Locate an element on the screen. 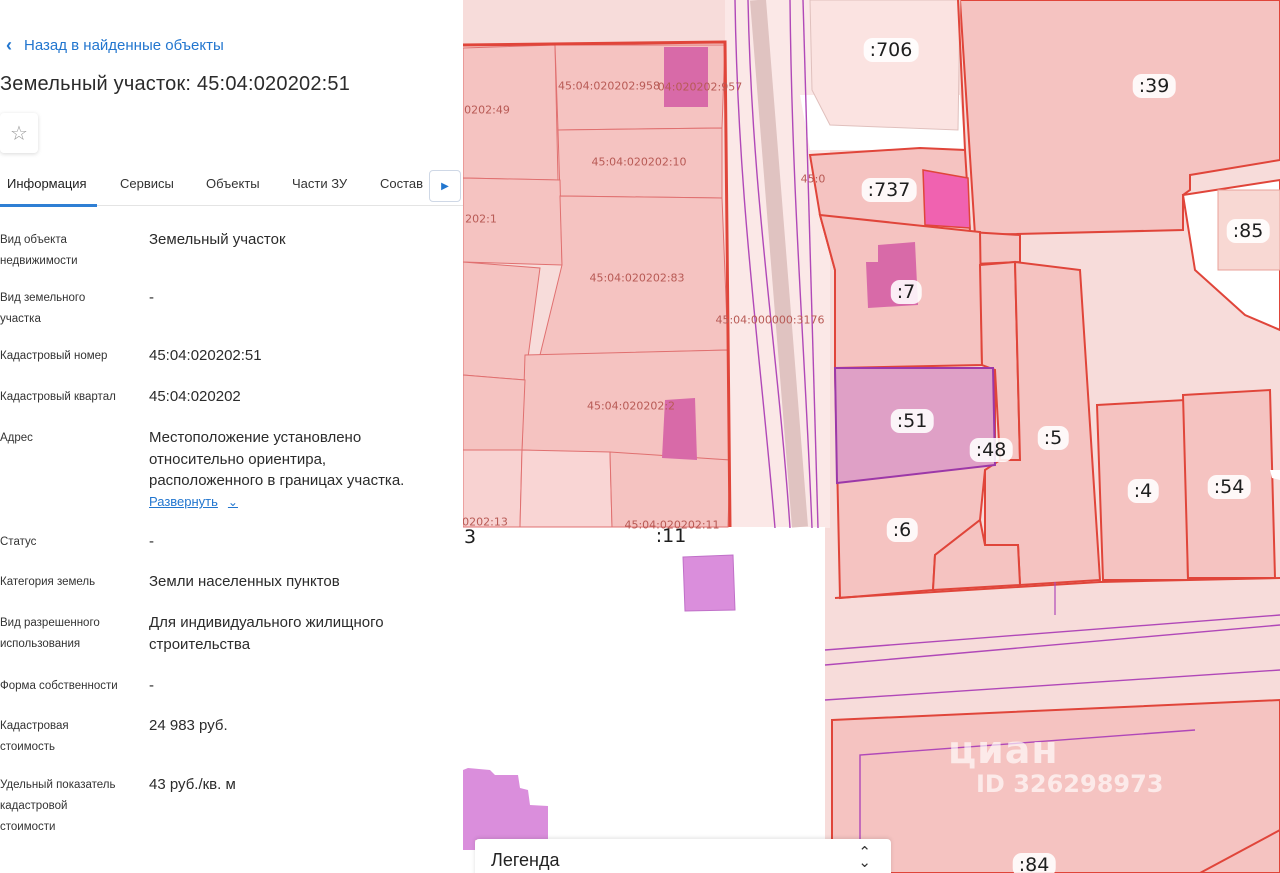 Image resolution: width=1280 pixels, height=873 pixels. row-value-object-type: Земельный участок is located at coordinates (217, 239).